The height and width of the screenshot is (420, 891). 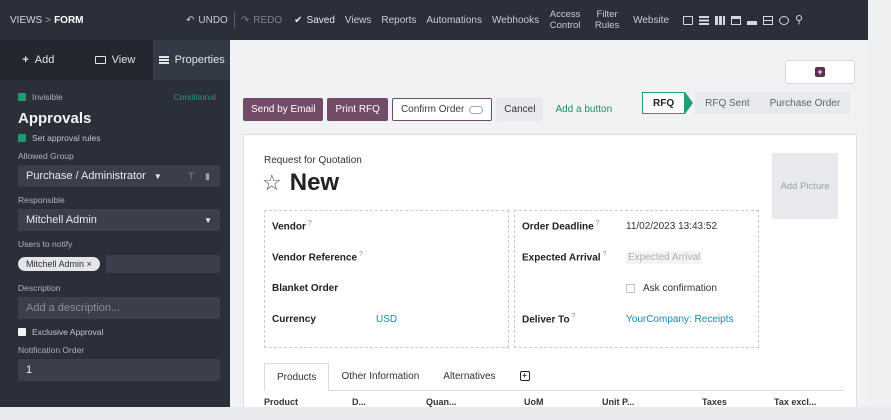 I want to click on field-row: Expected Arrival ? Expected Arrival, so click(x=636, y=257).